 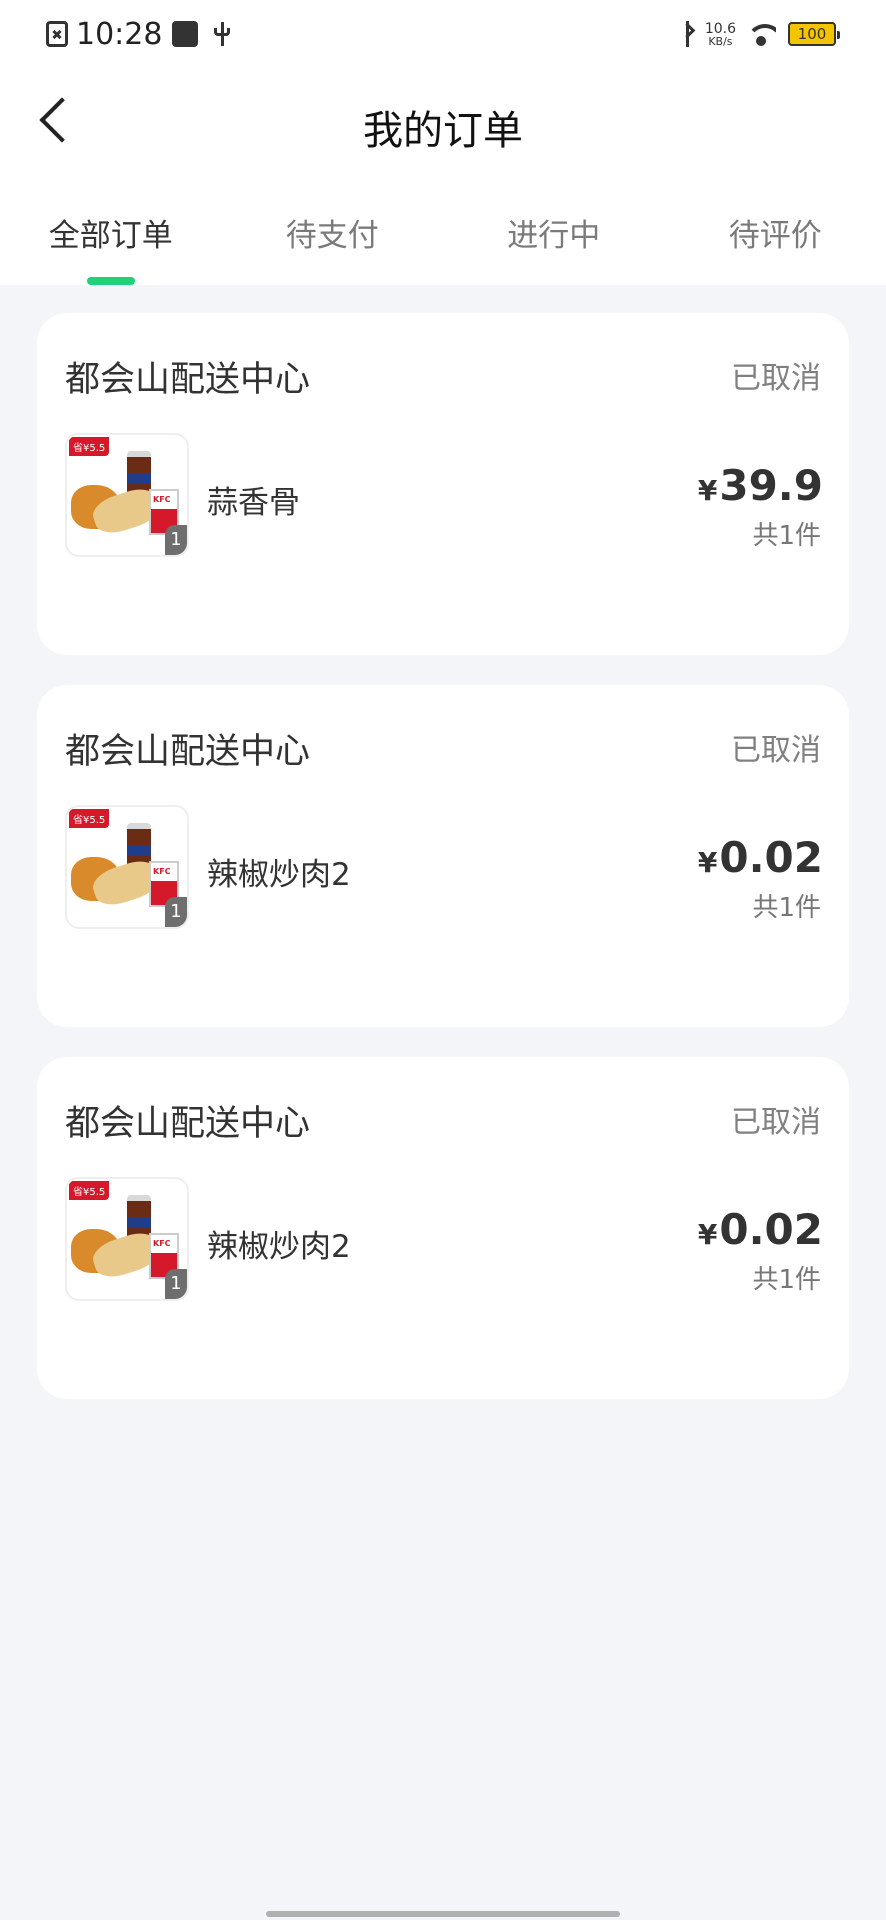 I want to click on bluetooth-icon, so click(x=688, y=34).